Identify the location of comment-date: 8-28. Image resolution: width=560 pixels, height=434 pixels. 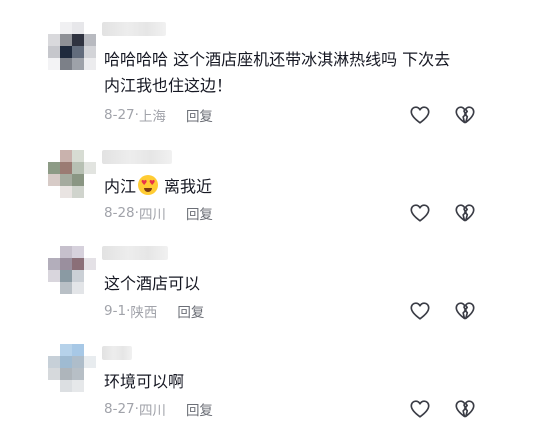
(119, 213).